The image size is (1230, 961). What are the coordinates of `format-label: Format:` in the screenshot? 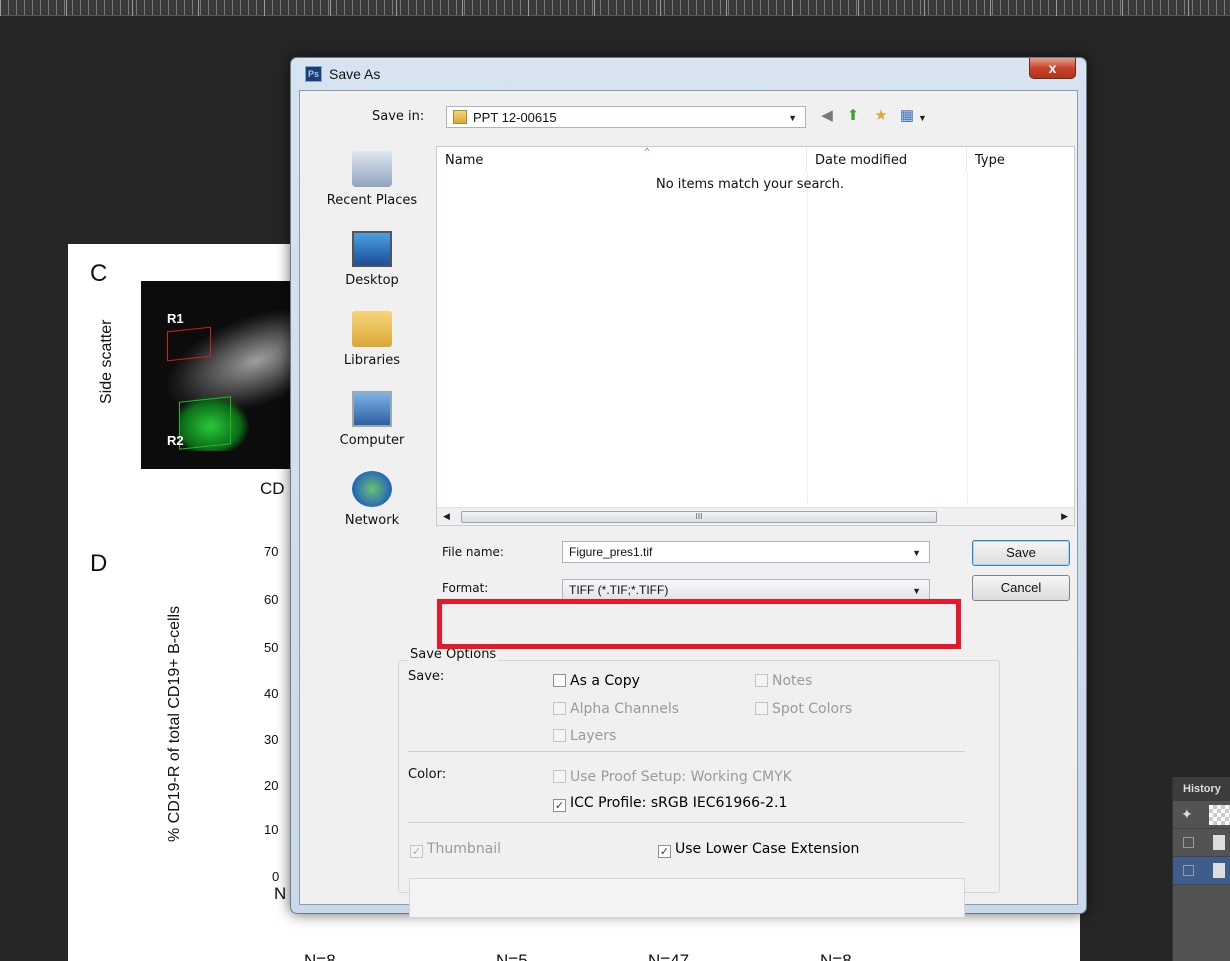 It's located at (465, 588).